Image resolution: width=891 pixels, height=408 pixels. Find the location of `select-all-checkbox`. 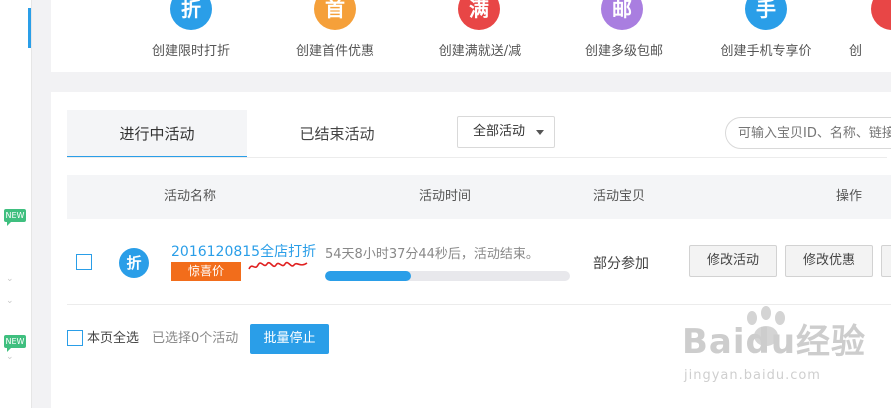

select-all-checkbox is located at coordinates (75, 338).